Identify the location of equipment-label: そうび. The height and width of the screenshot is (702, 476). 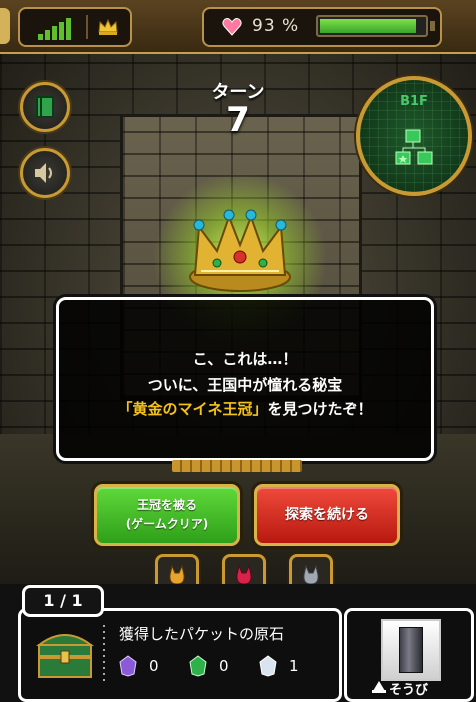
(409, 690).